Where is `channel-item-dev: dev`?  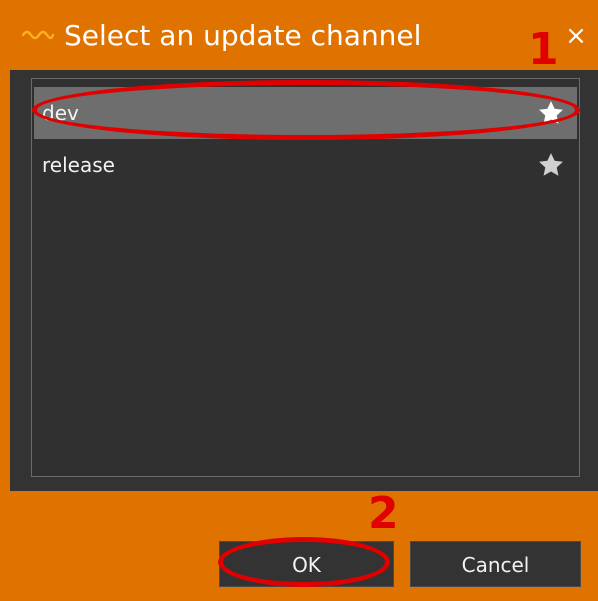 channel-item-dev: dev is located at coordinates (305, 113).